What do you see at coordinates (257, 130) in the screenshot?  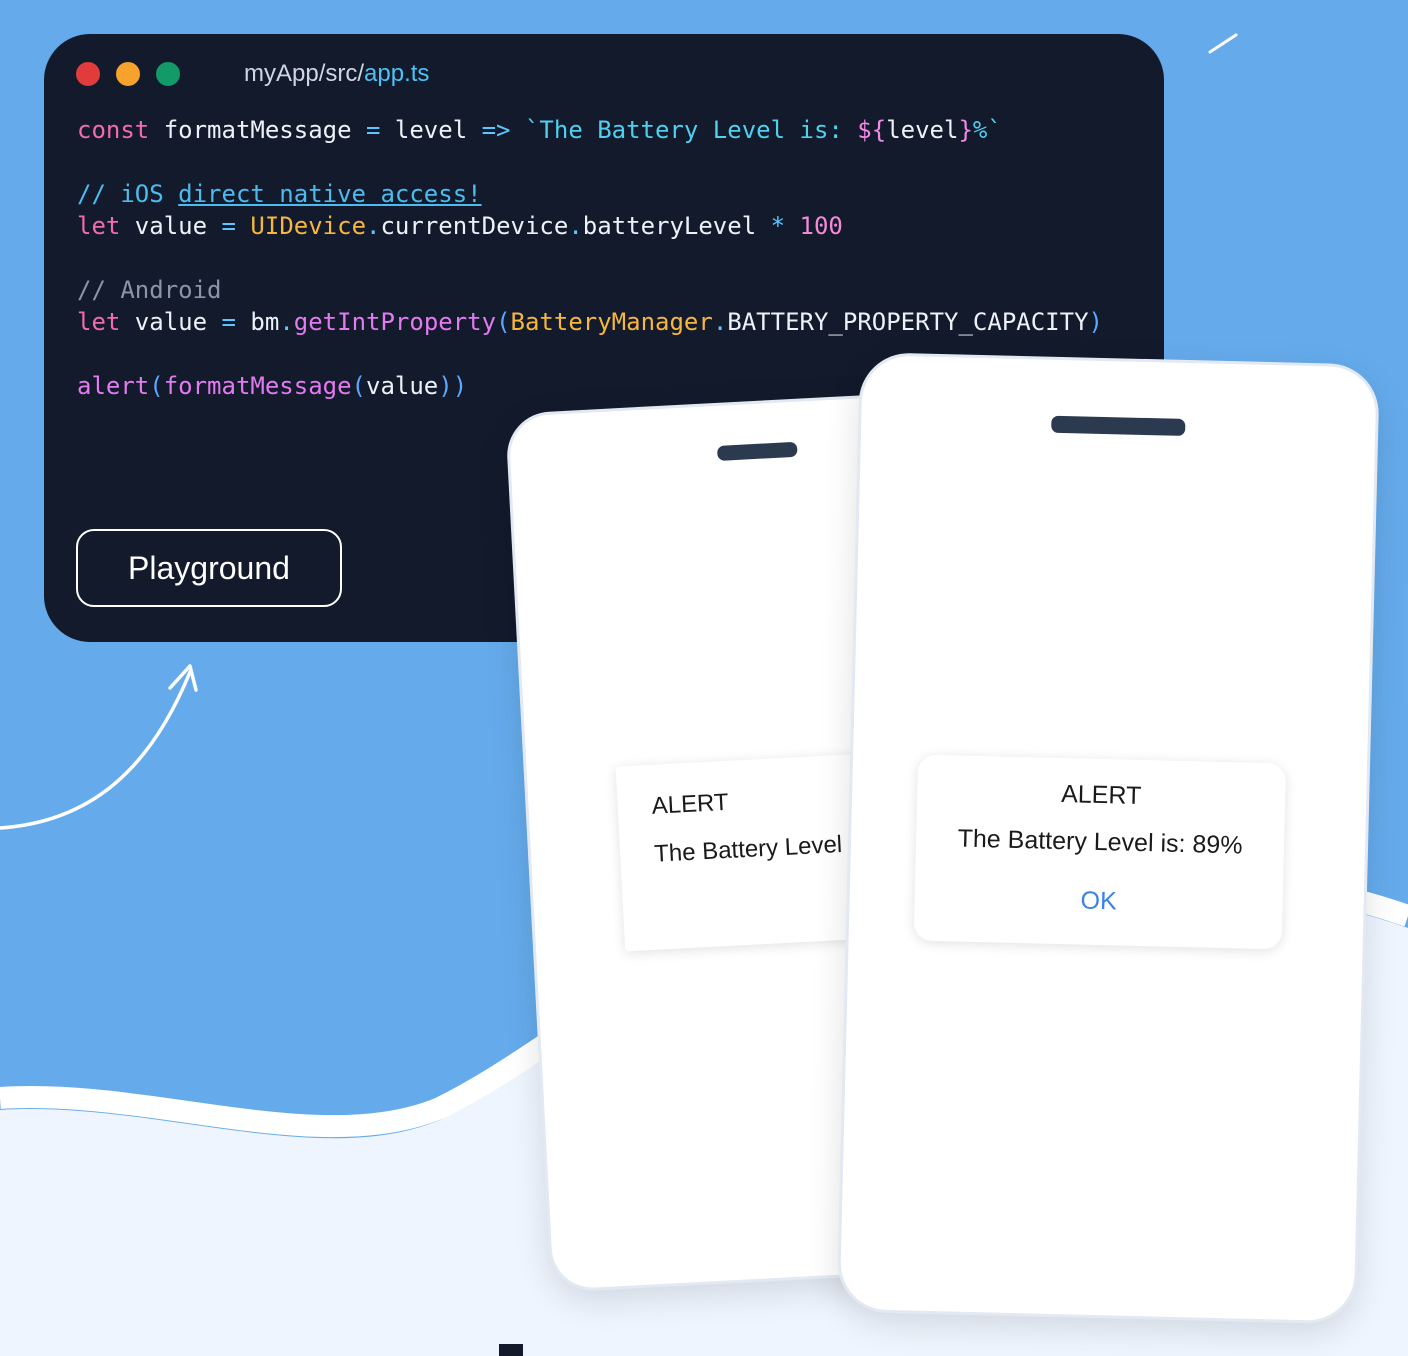 I see `code-identifier: formatMessage` at bounding box center [257, 130].